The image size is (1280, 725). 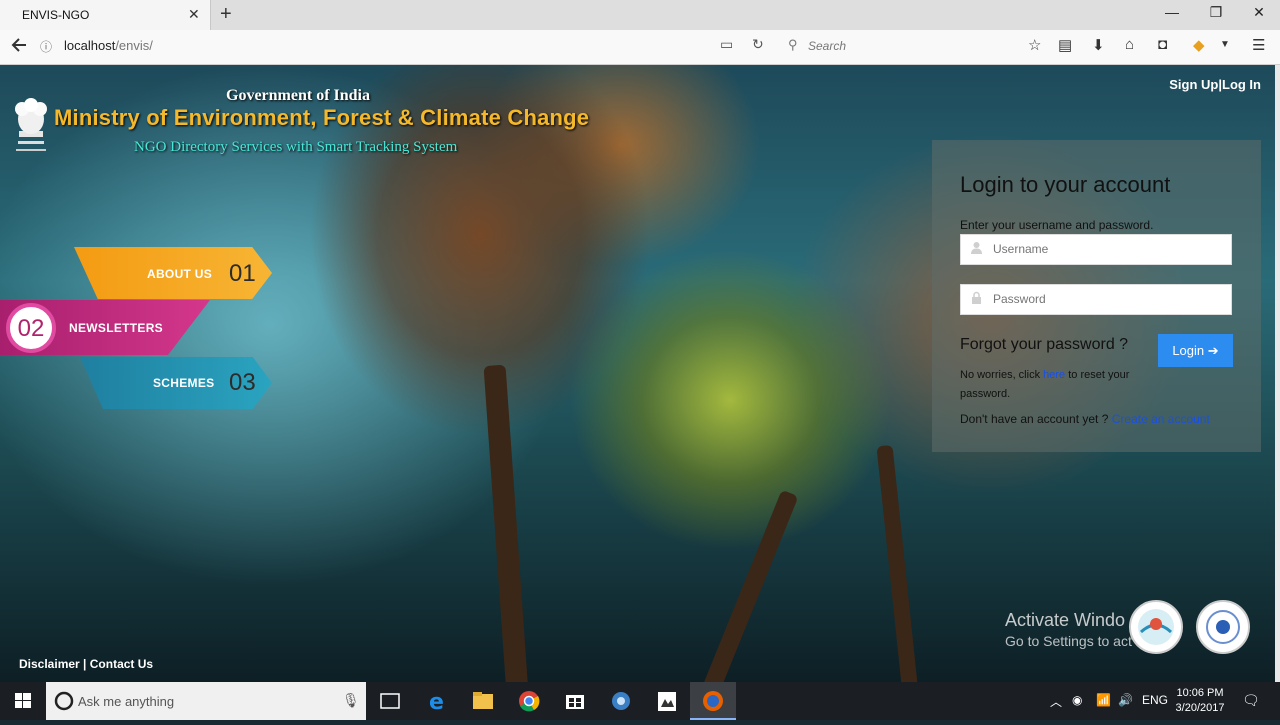 What do you see at coordinates (1108, 299) in the screenshot?
I see `password-input` at bounding box center [1108, 299].